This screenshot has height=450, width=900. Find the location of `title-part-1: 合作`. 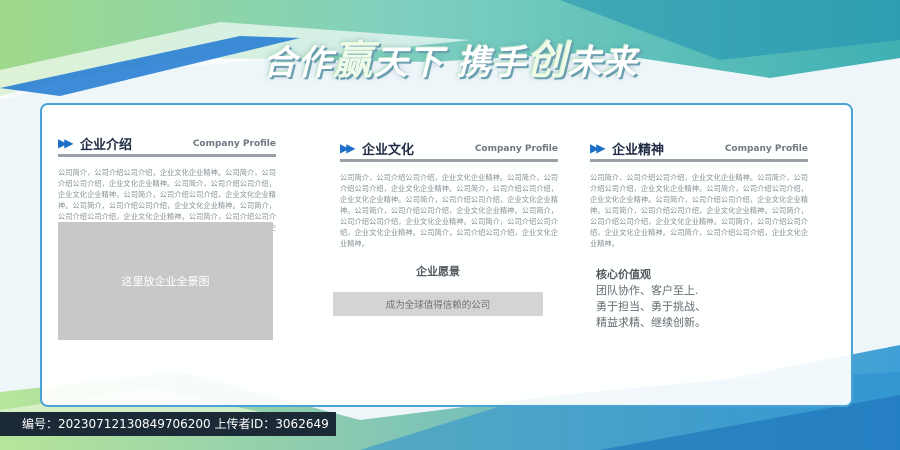

title-part-1: 合作 is located at coordinates (297, 63).